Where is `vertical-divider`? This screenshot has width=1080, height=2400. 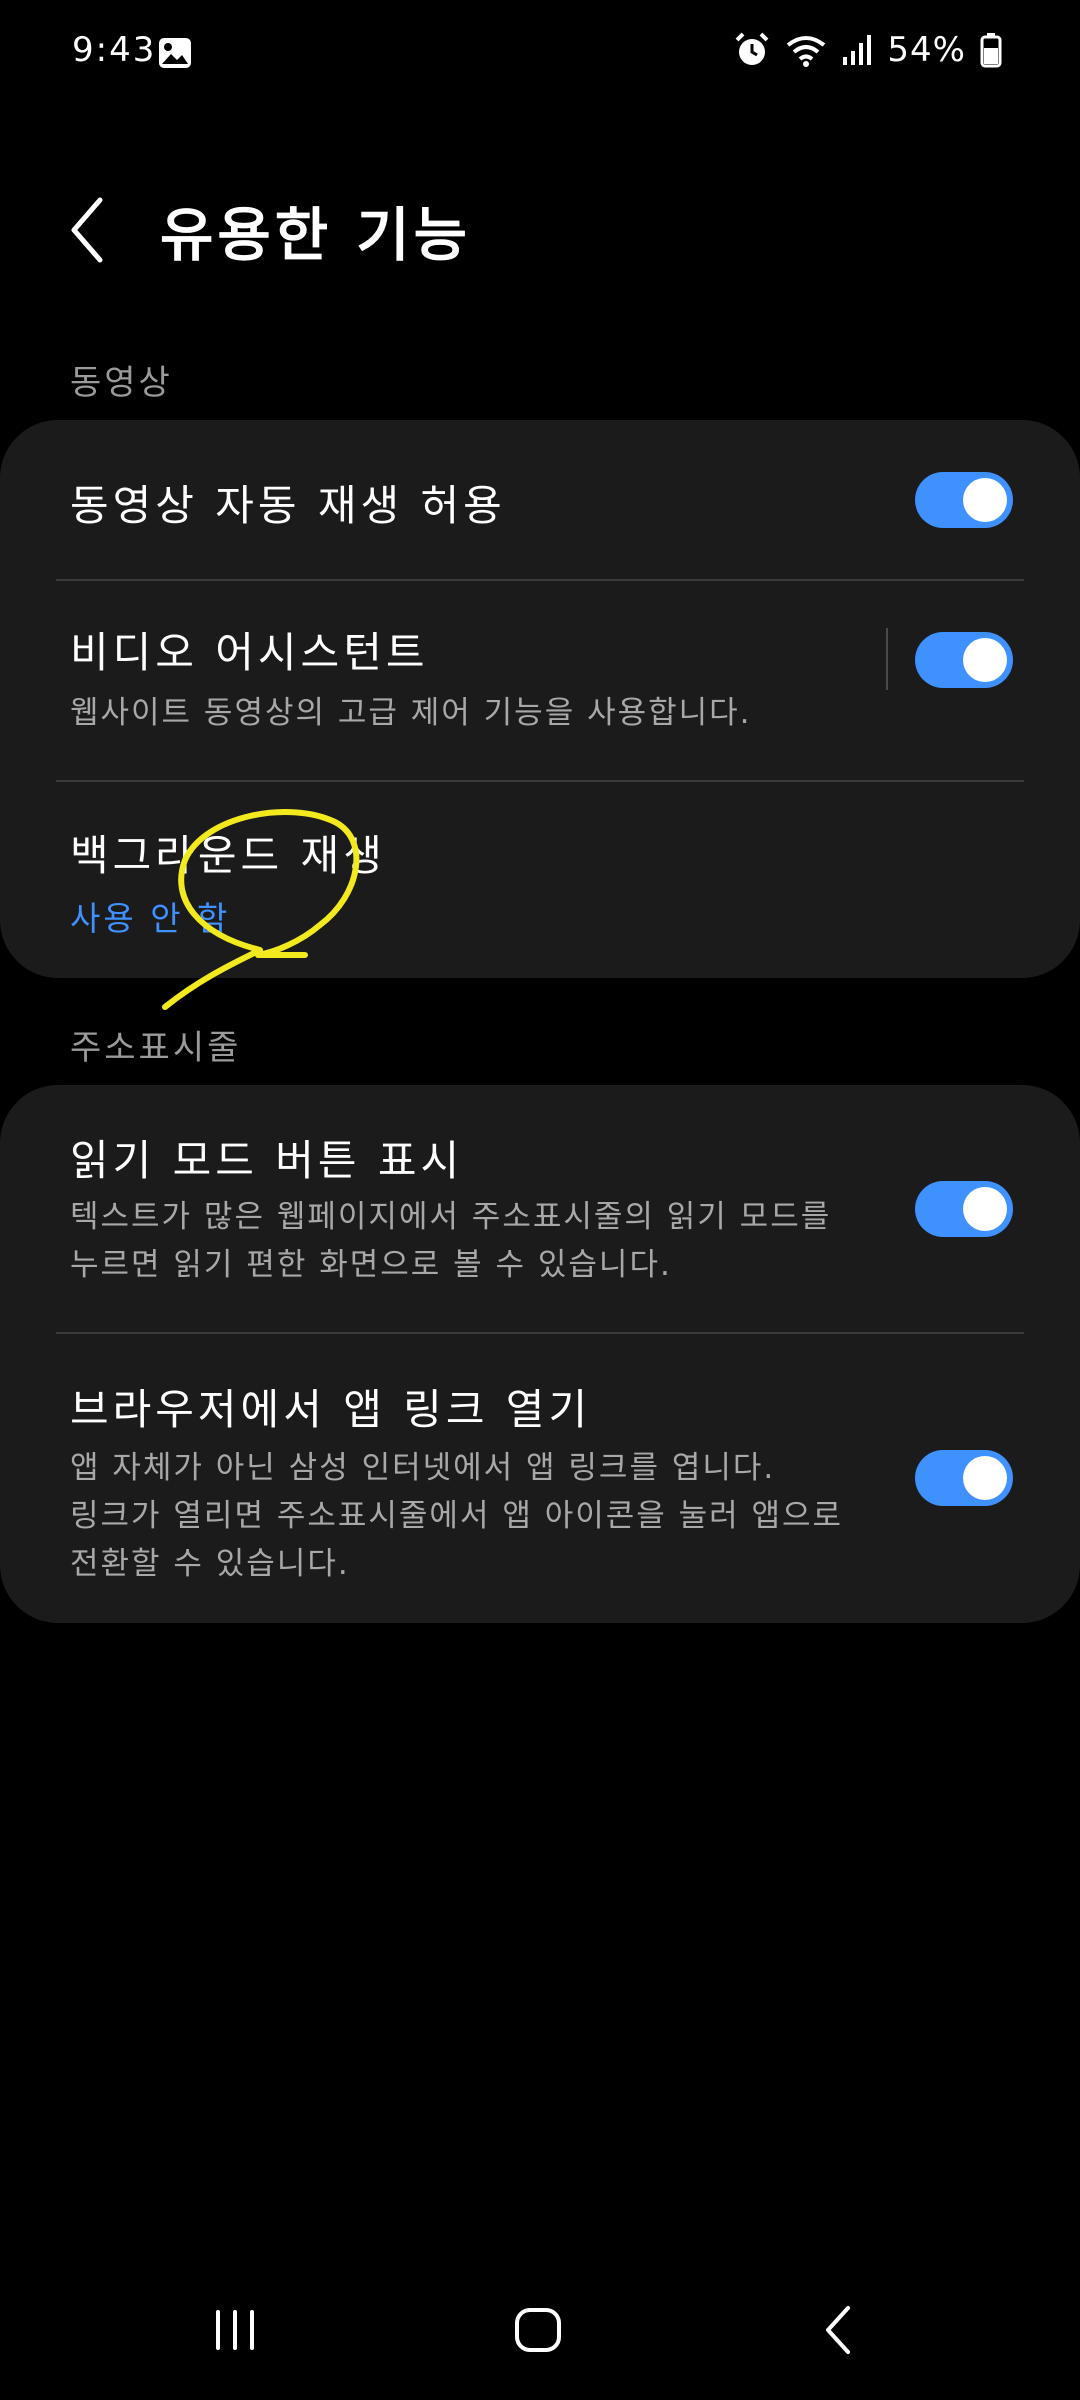 vertical-divider is located at coordinates (887, 659).